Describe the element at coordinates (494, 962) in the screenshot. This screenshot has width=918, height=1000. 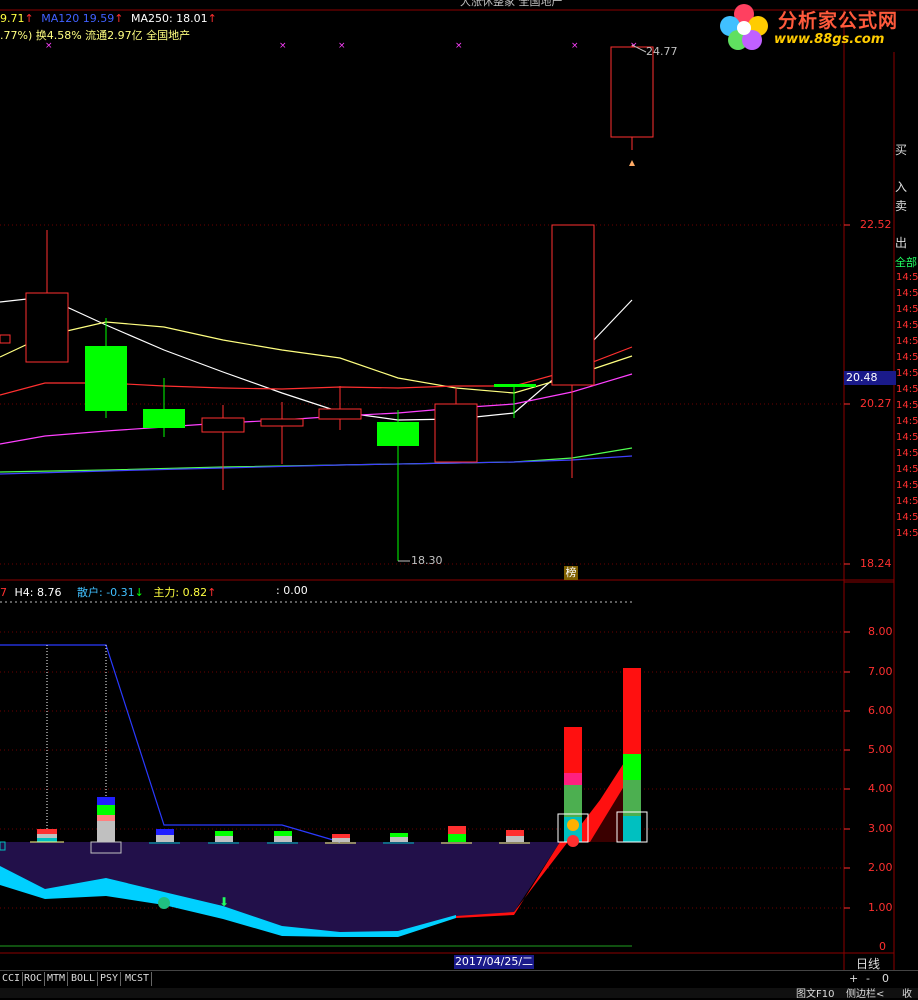
I see `date-cursor: 2017/04/25/二` at that location.